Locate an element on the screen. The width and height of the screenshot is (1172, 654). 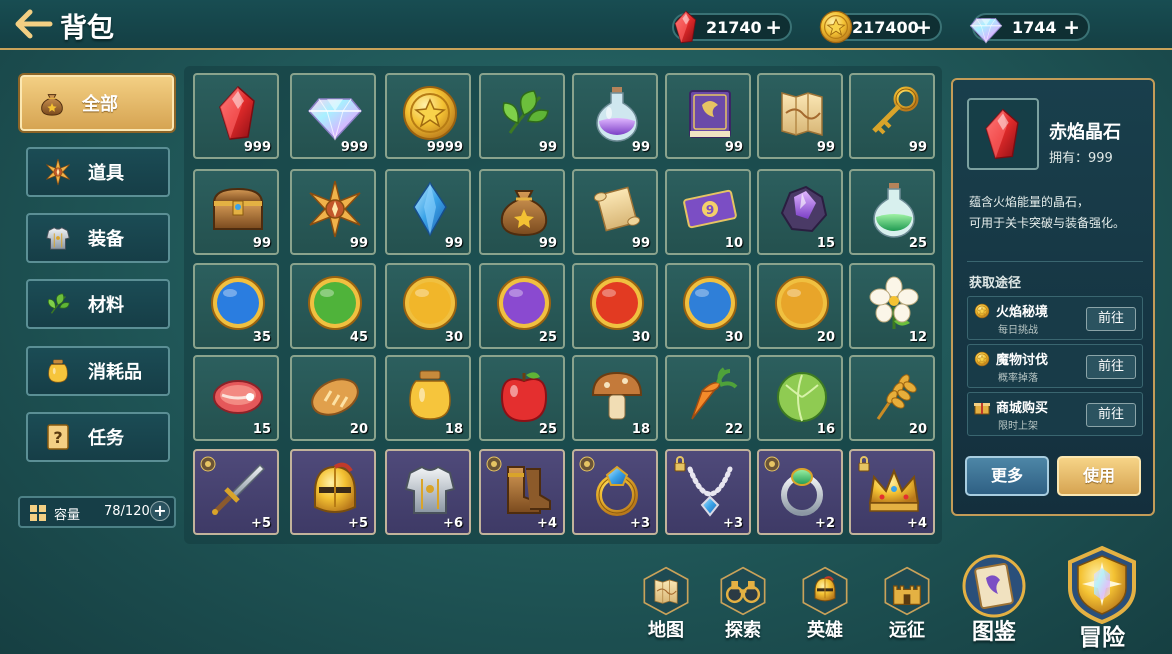
item-description-line-2: 可用于关卡突破与装备强化。 is located at coordinates (1047, 223).